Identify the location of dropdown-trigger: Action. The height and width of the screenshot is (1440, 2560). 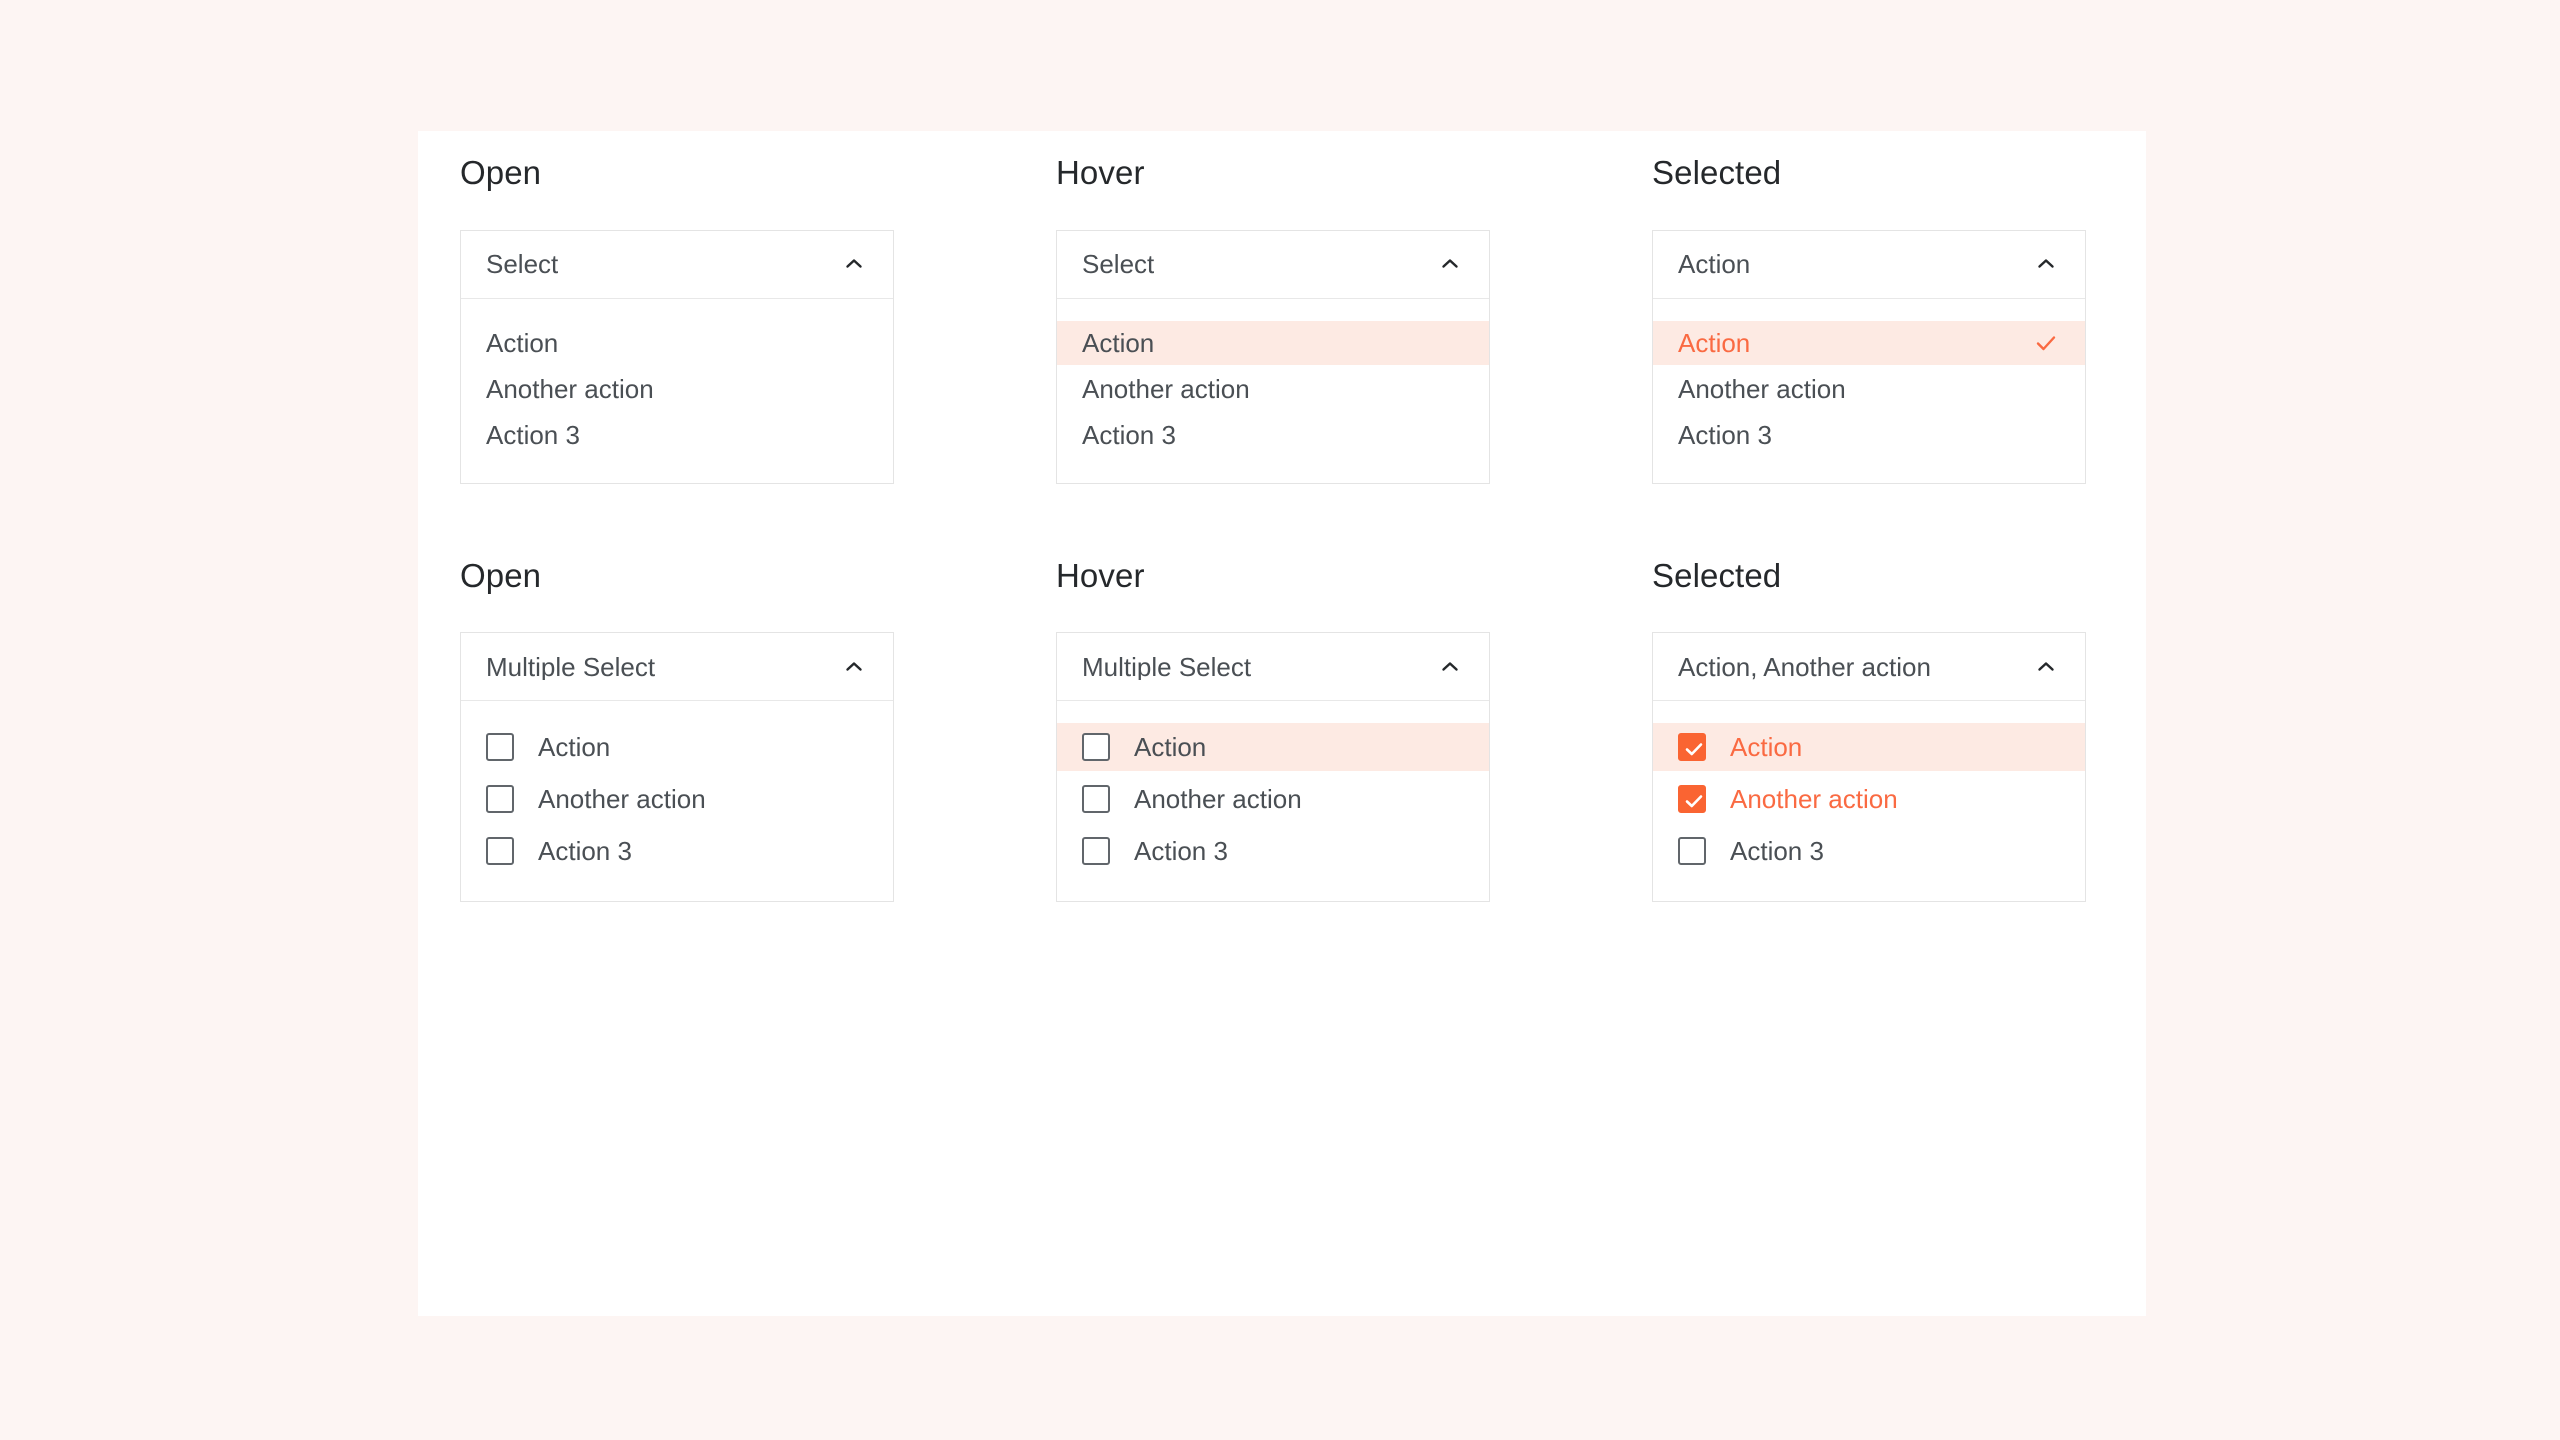
(1869, 264).